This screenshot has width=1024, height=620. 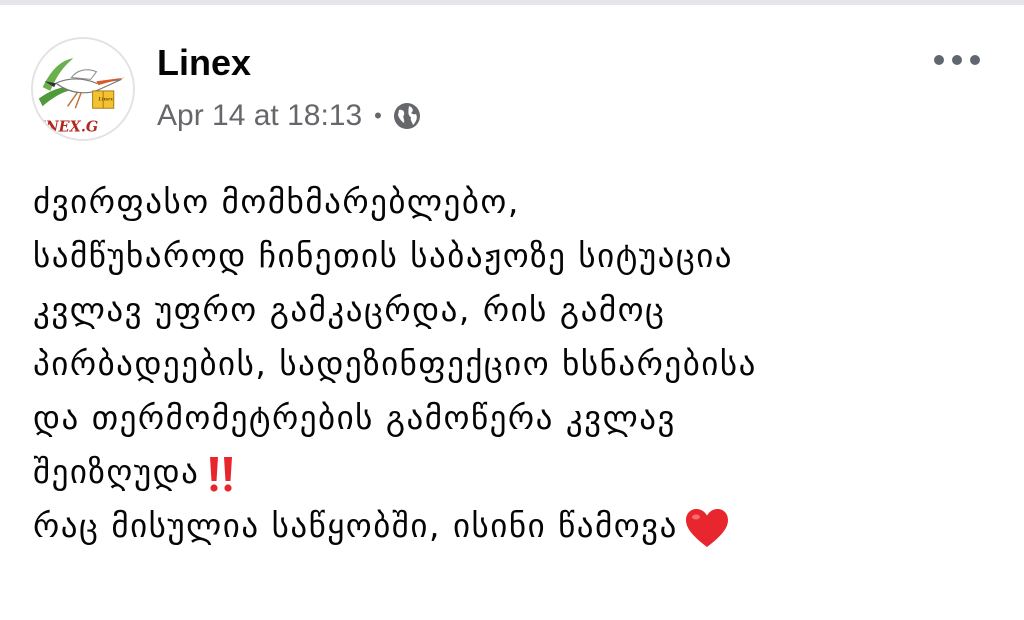 I want to click on post-line-with-emoji: შეიზღუდა, so click(x=518, y=472).